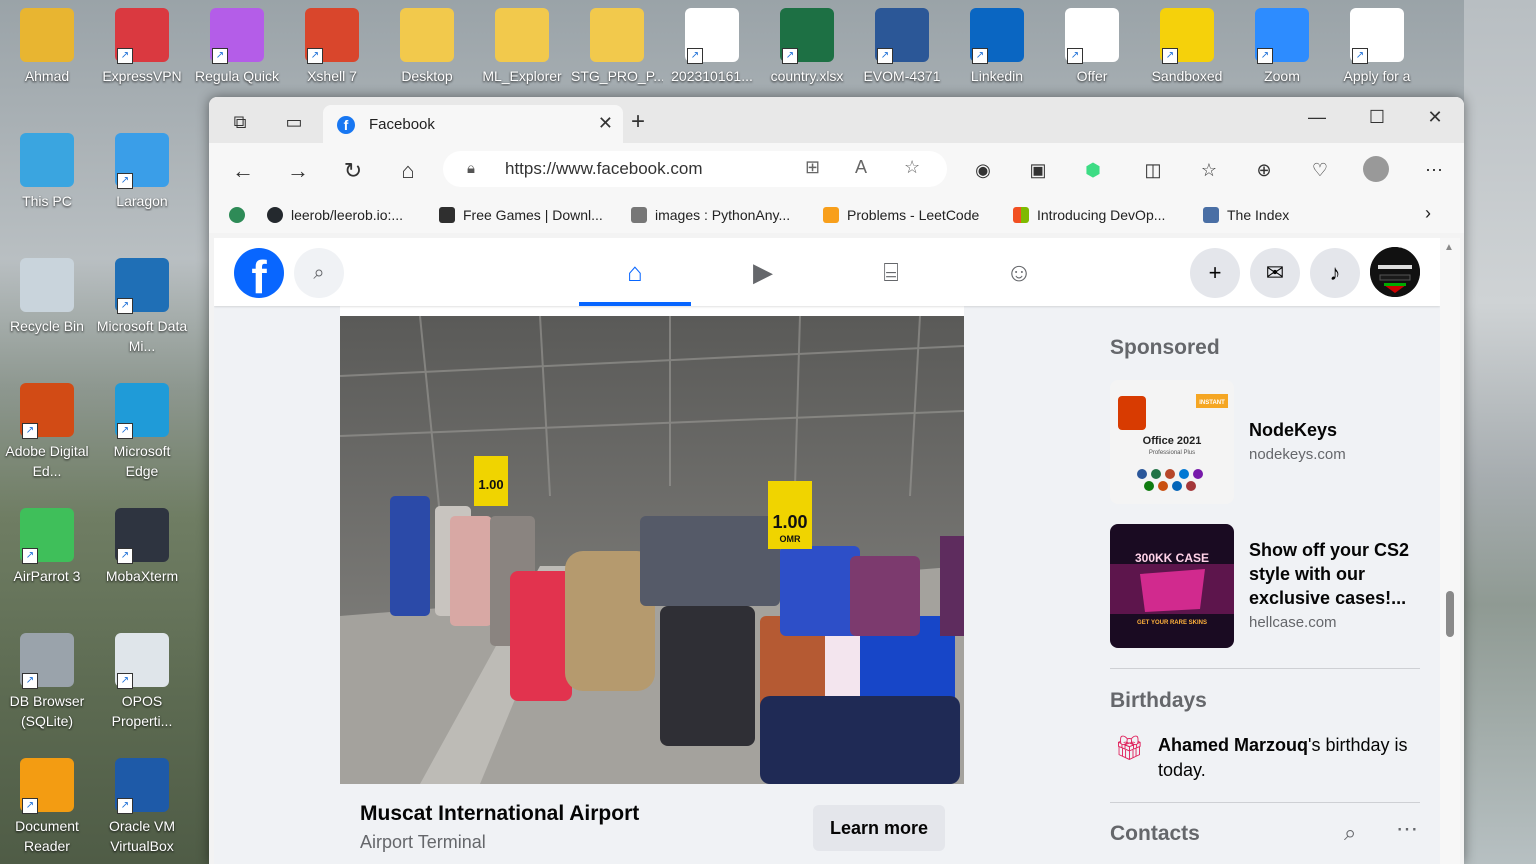 The height and width of the screenshot is (864, 1536). Describe the element at coordinates (240, 122) in the screenshot. I see `workspaces-icon: ⧉` at that location.